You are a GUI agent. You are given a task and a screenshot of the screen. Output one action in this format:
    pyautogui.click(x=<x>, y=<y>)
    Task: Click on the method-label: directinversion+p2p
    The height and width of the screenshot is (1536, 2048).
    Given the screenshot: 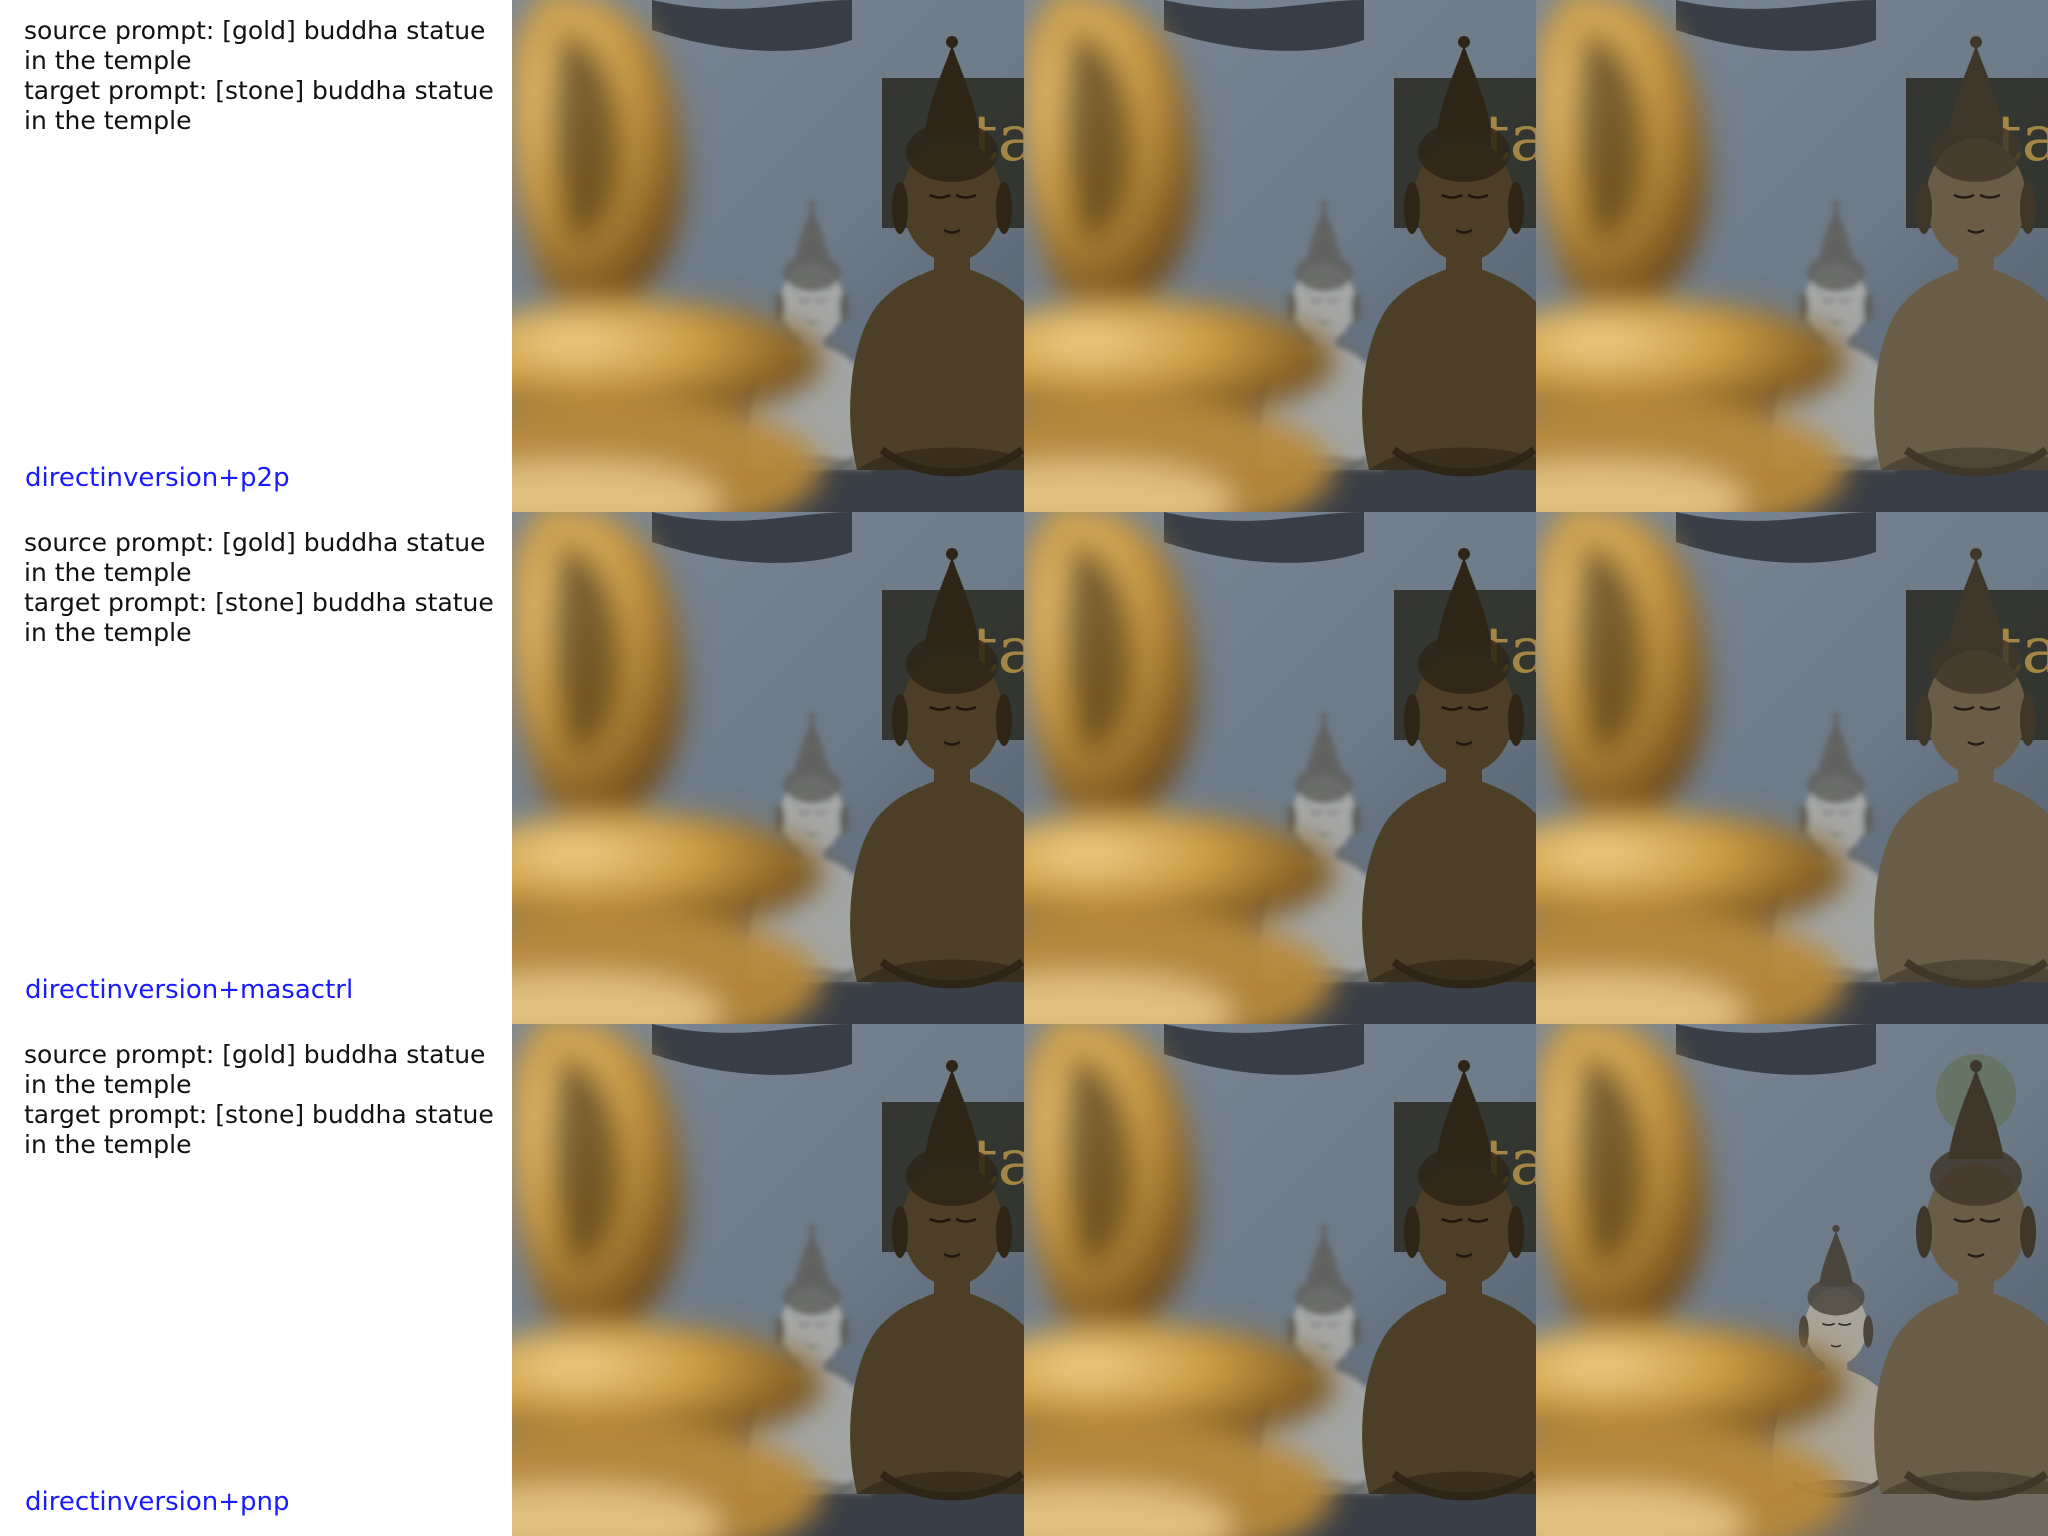 What is the action you would take?
    pyautogui.click(x=157, y=478)
    